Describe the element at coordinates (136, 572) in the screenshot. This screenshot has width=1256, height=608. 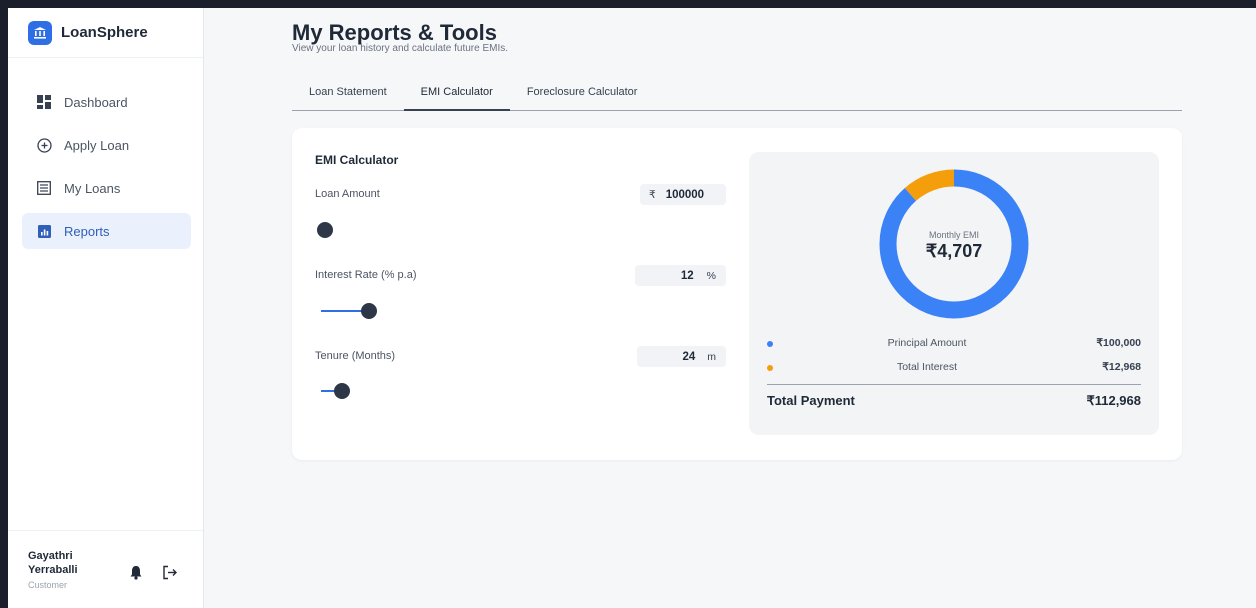
I see `bell-icon` at that location.